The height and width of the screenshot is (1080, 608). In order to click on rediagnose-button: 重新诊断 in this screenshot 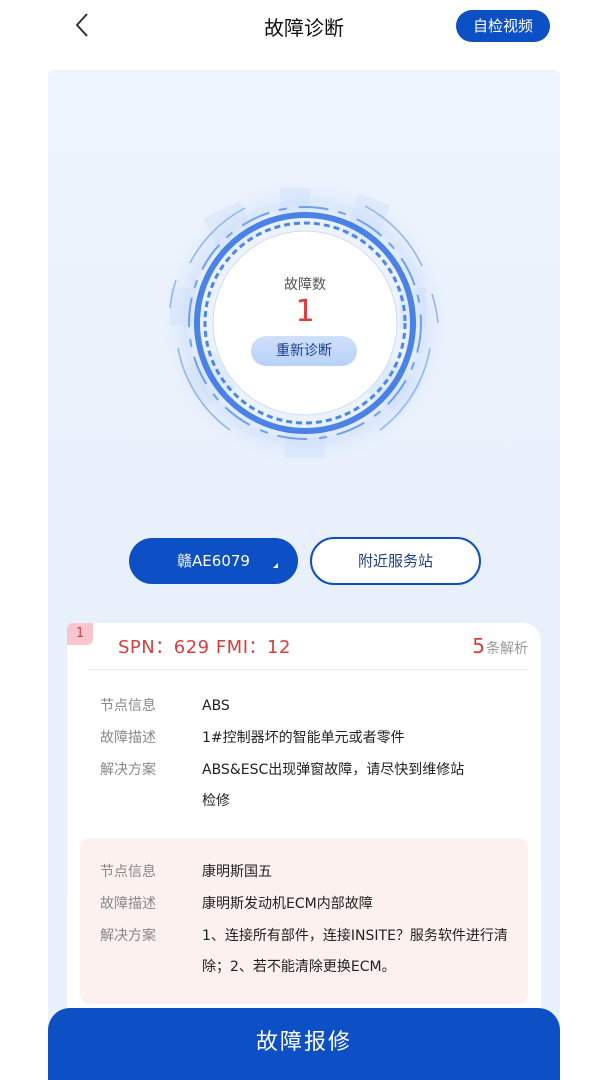, I will do `click(304, 351)`.